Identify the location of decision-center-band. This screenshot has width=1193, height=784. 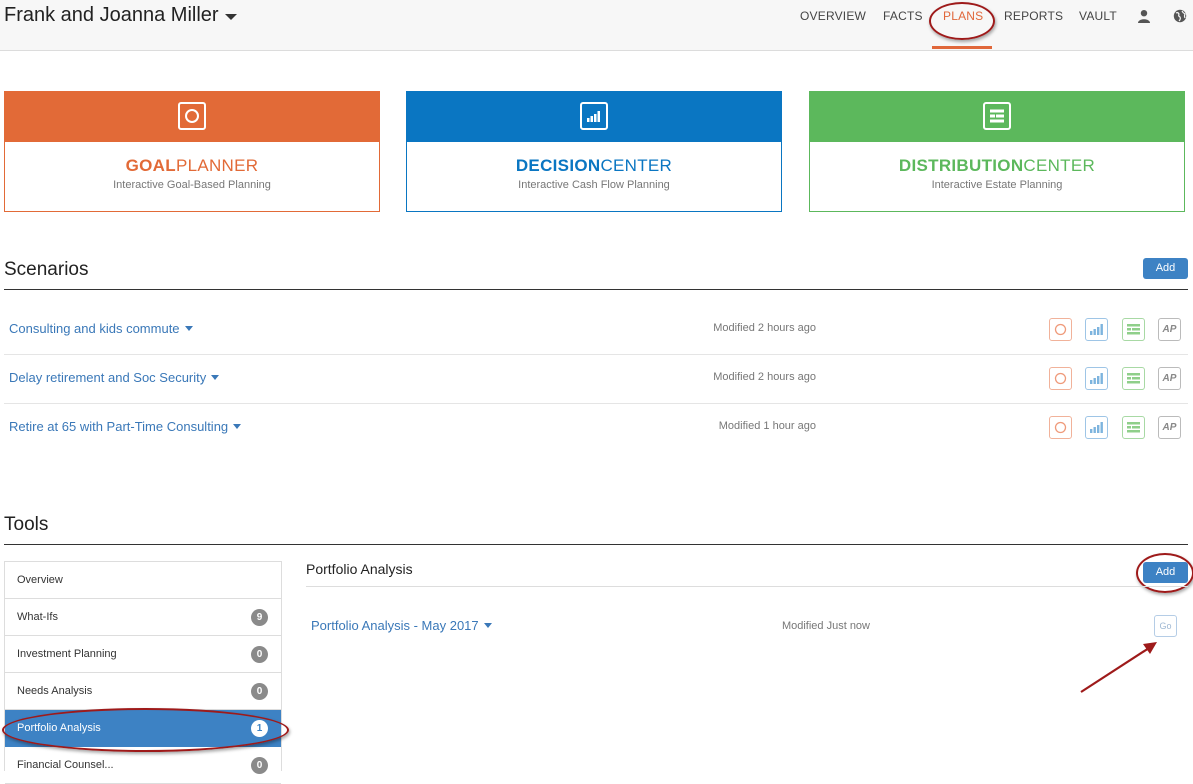
(594, 117).